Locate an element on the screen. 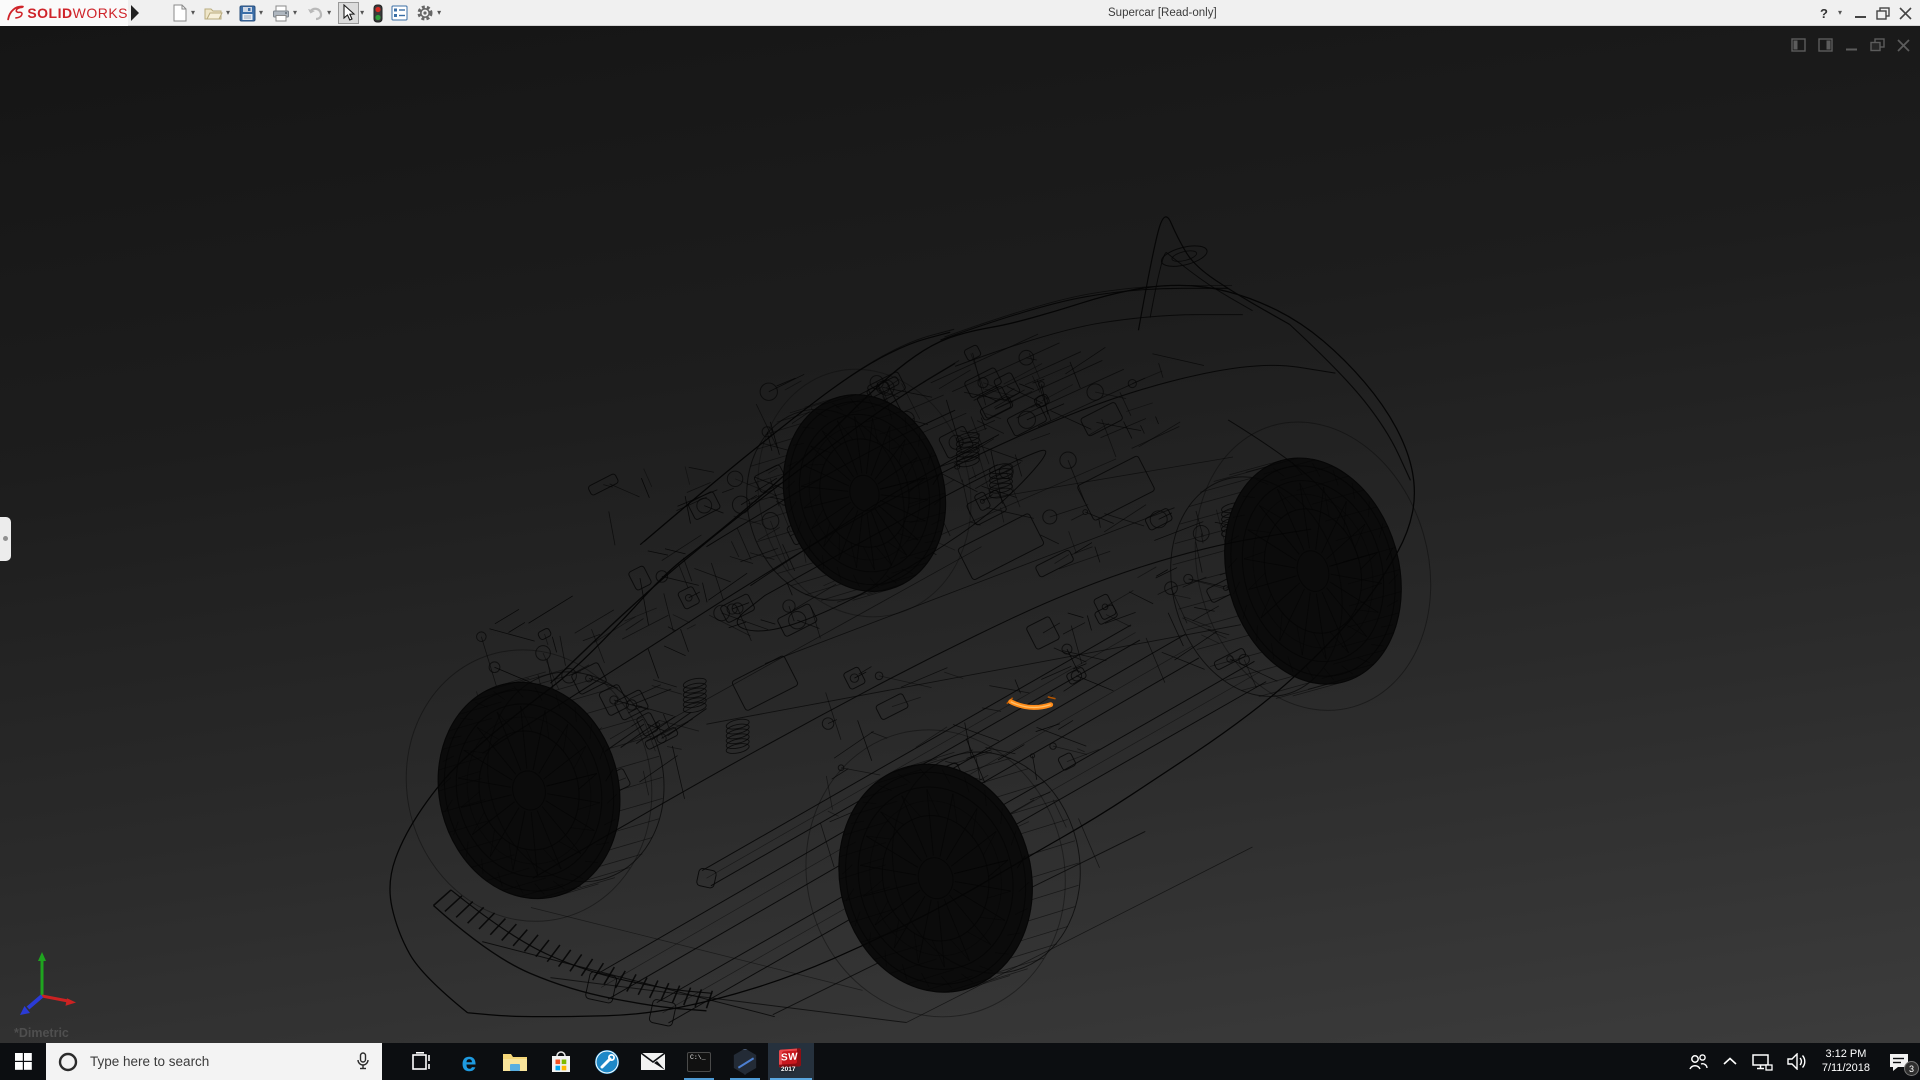 The height and width of the screenshot is (1080, 1920). taskbar-search is located at coordinates (214, 1061).